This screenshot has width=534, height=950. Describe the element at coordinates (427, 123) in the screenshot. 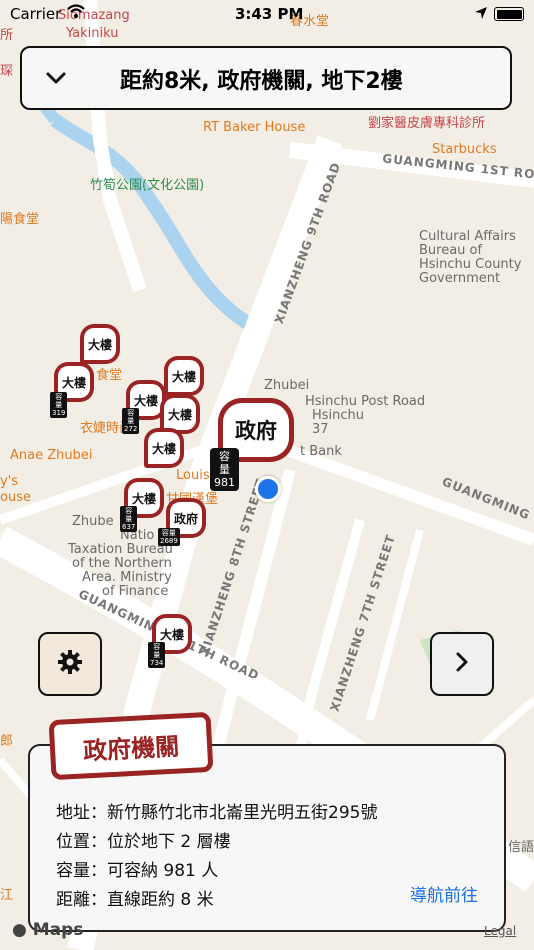

I see `map-label: 劉家醫皮膚專科診所` at that location.